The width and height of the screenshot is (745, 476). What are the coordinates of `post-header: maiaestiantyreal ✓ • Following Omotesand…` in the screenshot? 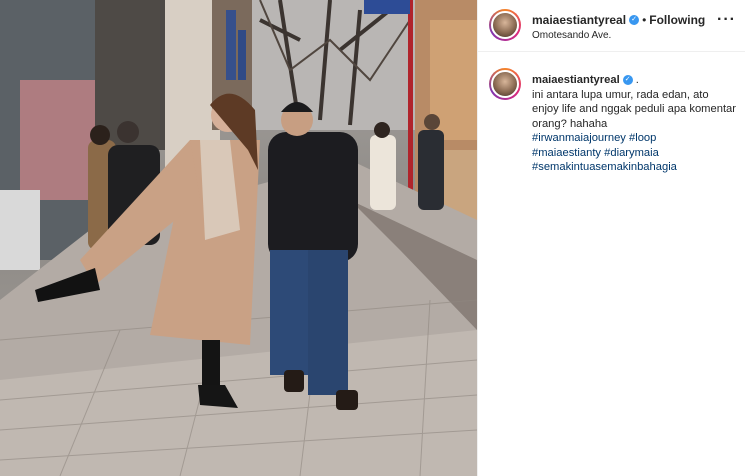 It's located at (611, 26).